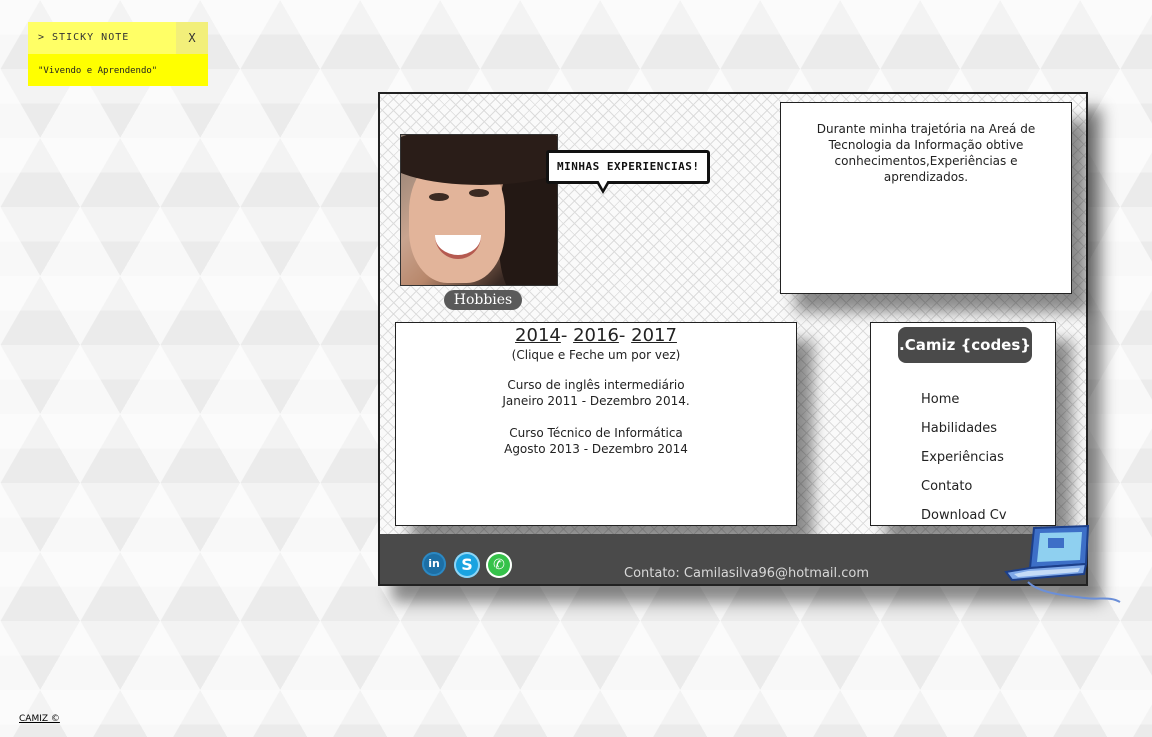  What do you see at coordinates (434, 564) in the screenshot?
I see `linkedin-icon: in` at bounding box center [434, 564].